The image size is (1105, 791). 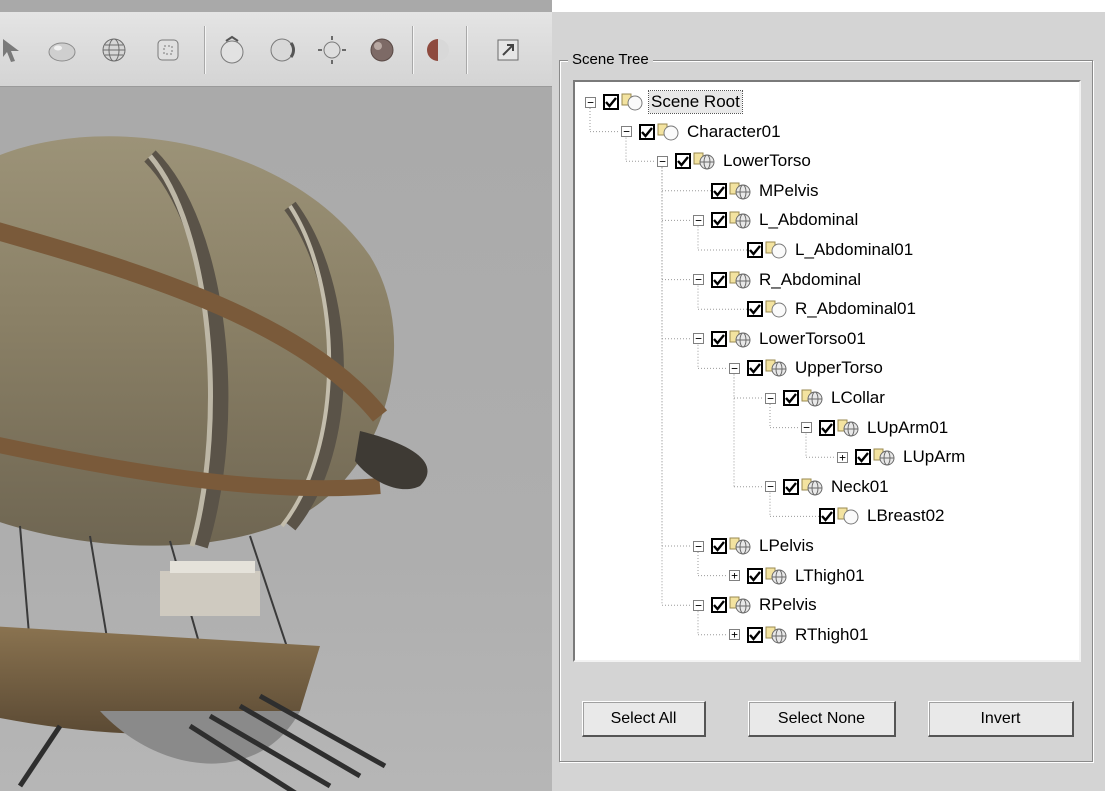 I want to click on tree-node: R_Abdominal01, so click(x=823, y=309).